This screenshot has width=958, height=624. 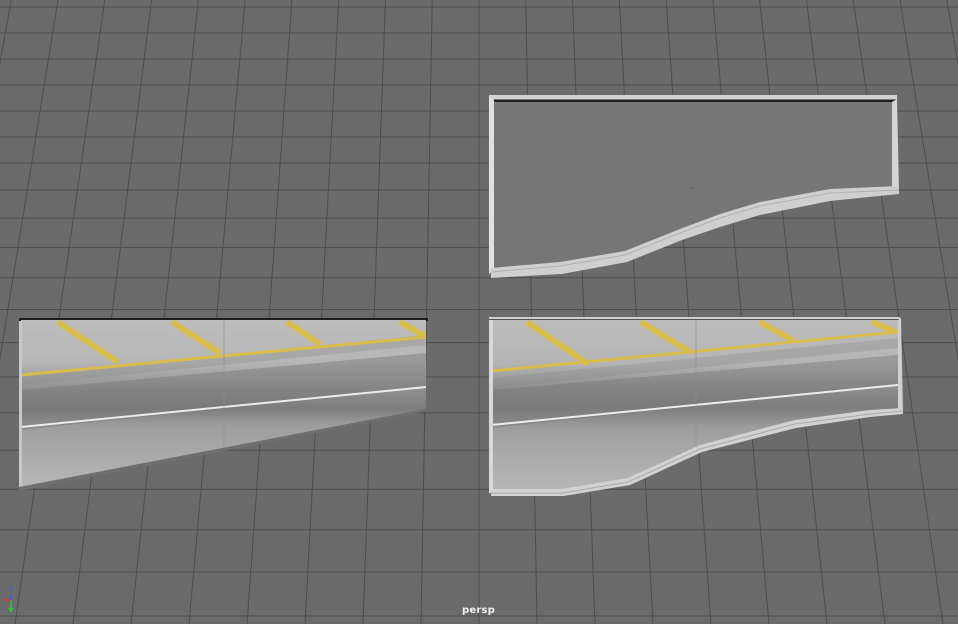 I want to click on road-piece-textured-left, so click(x=223, y=404).